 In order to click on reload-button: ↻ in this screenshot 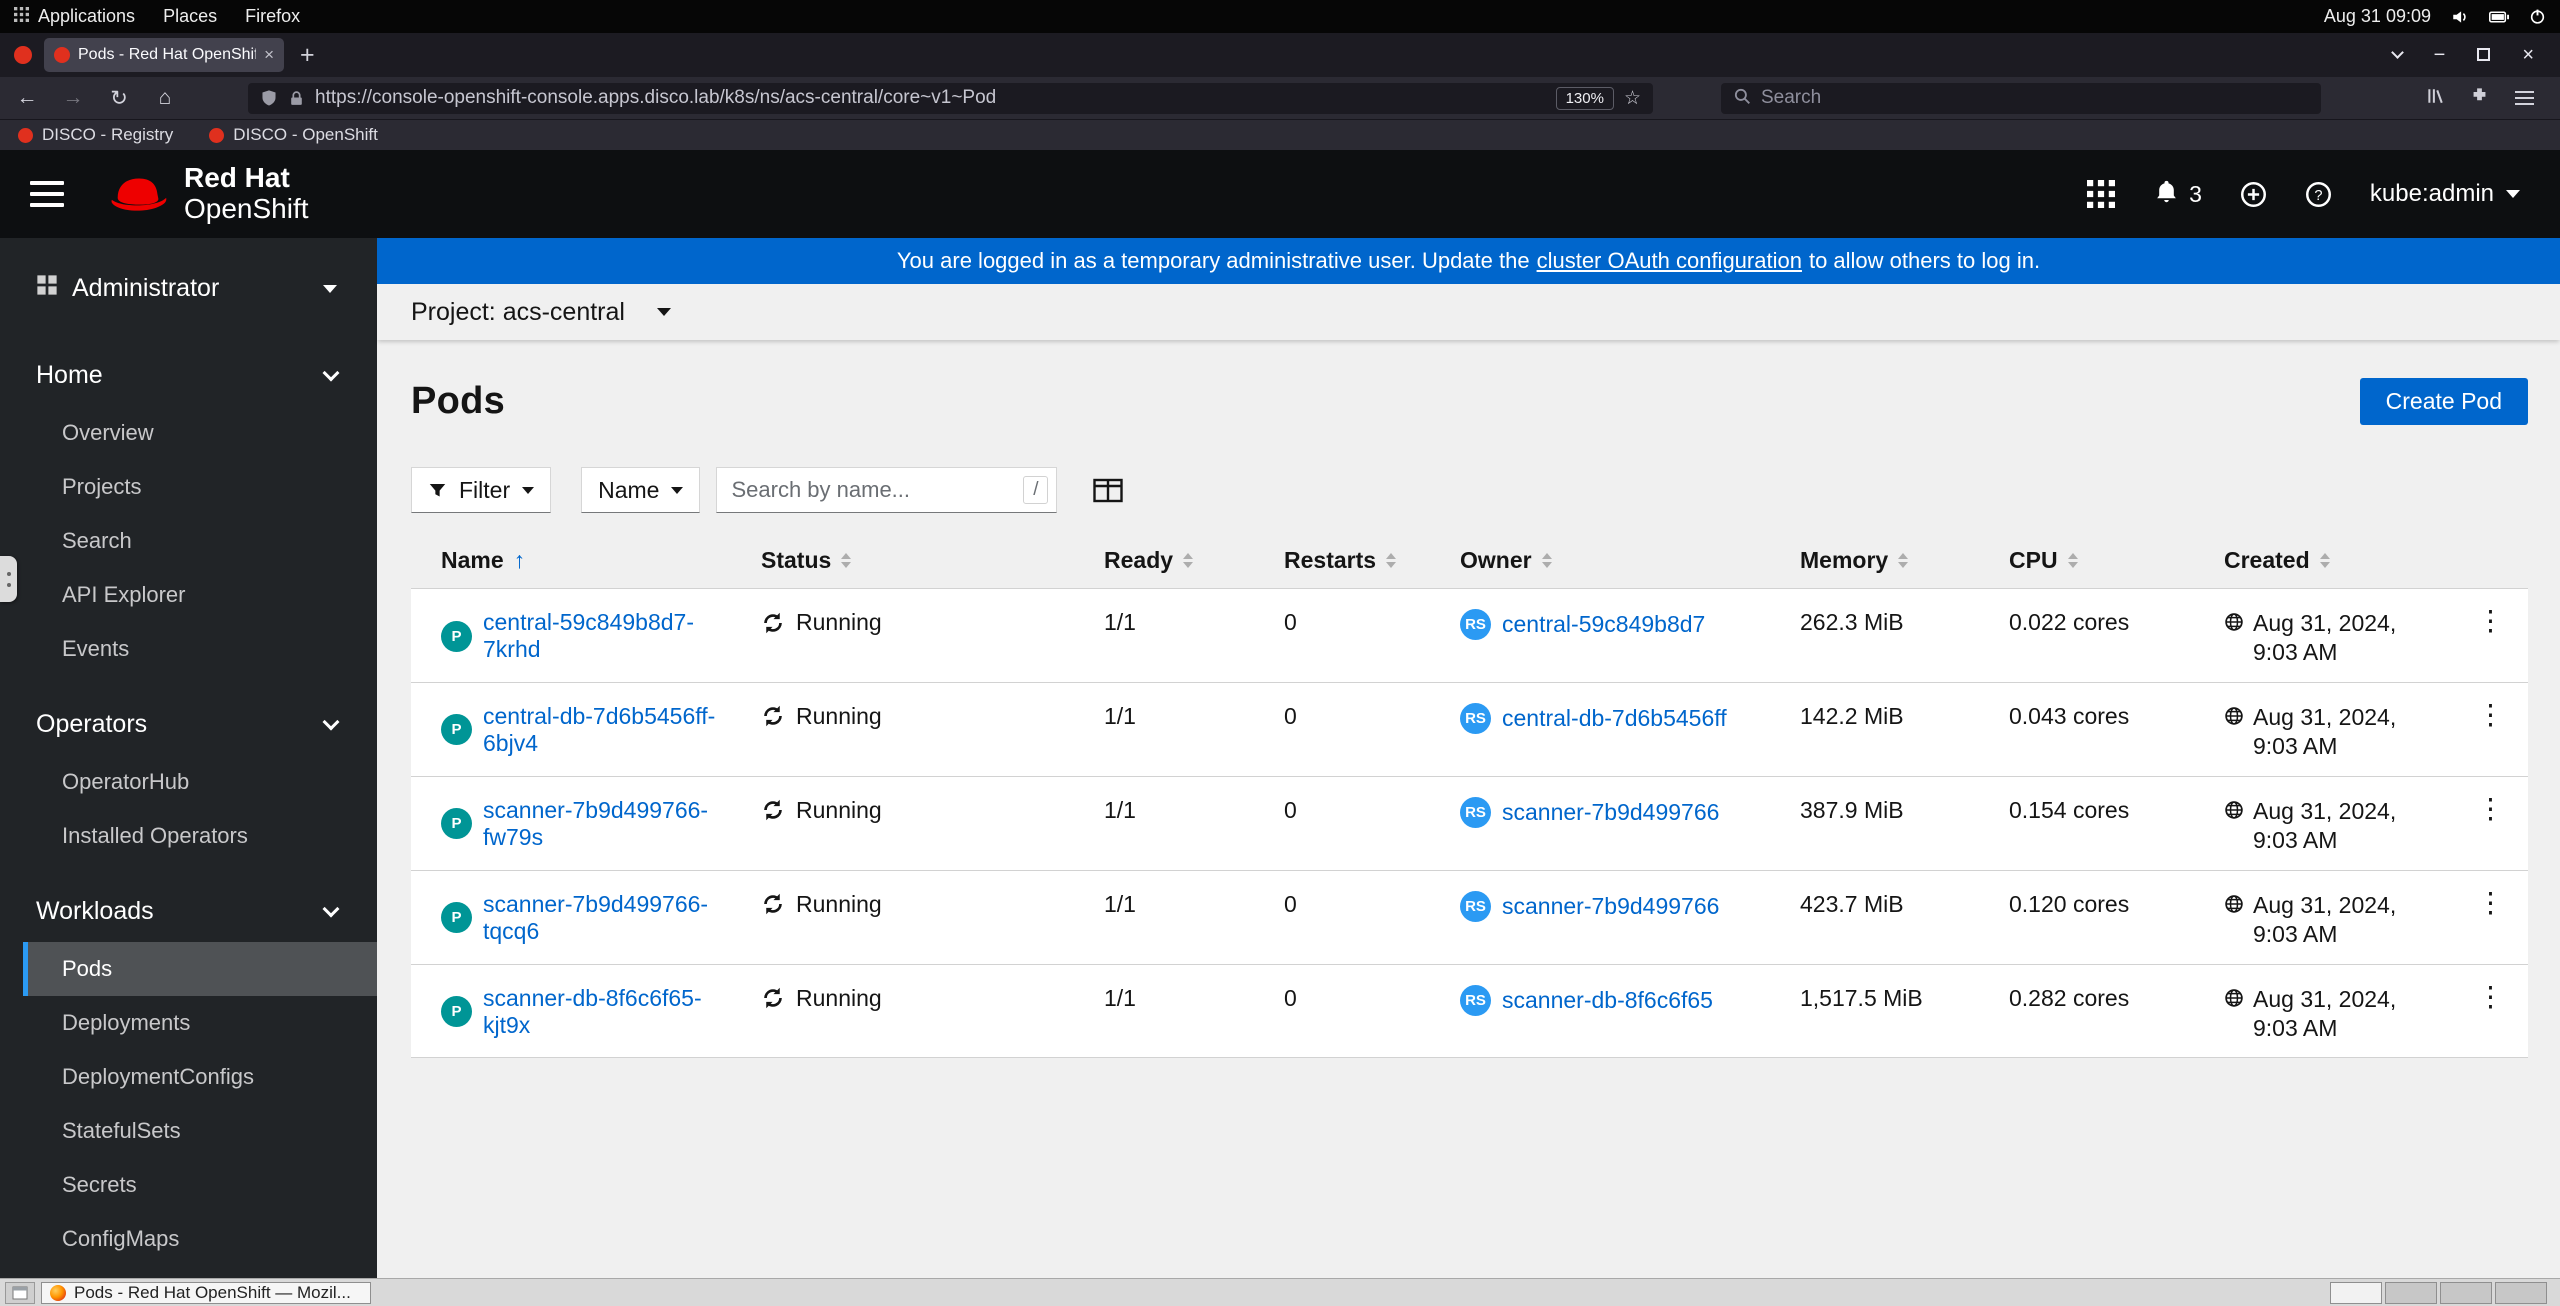, I will do `click(119, 98)`.